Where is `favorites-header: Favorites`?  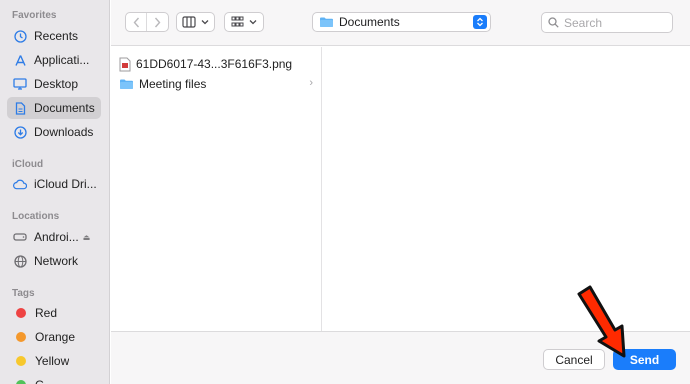 favorites-header: Favorites is located at coordinates (34, 15).